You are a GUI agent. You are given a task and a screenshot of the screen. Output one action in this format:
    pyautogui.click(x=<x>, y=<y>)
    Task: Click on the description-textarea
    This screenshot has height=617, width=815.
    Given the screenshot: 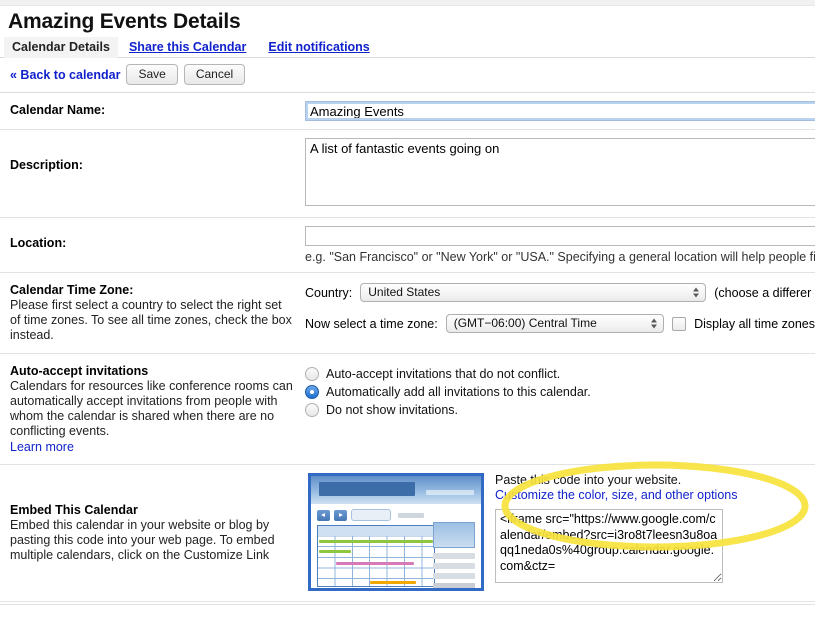 What is the action you would take?
    pyautogui.click(x=560, y=172)
    